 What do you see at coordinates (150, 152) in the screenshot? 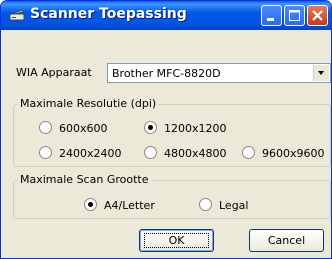
I see `radio-4800x4800` at bounding box center [150, 152].